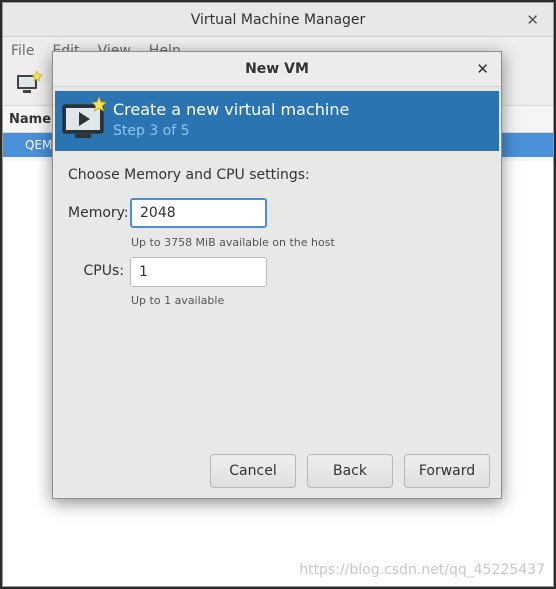 The width and height of the screenshot is (556, 589). I want to click on watermark: https://blog.csdn.net/qq_45225437, so click(422, 570).